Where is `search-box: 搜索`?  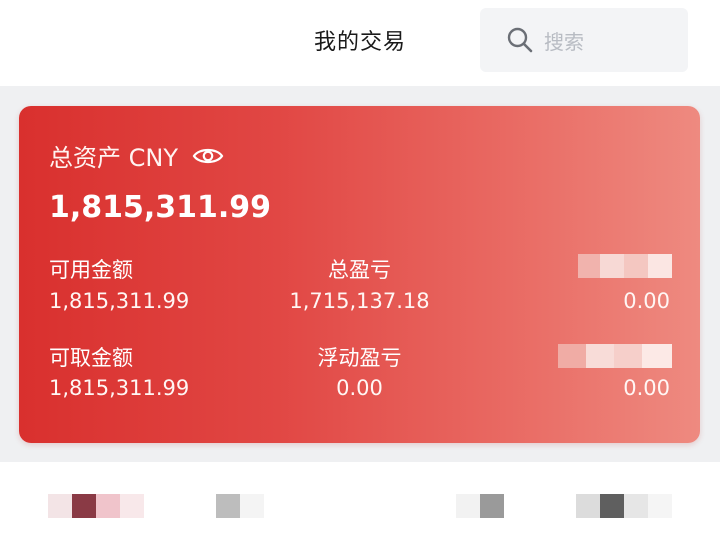
search-box: 搜索 is located at coordinates (584, 40).